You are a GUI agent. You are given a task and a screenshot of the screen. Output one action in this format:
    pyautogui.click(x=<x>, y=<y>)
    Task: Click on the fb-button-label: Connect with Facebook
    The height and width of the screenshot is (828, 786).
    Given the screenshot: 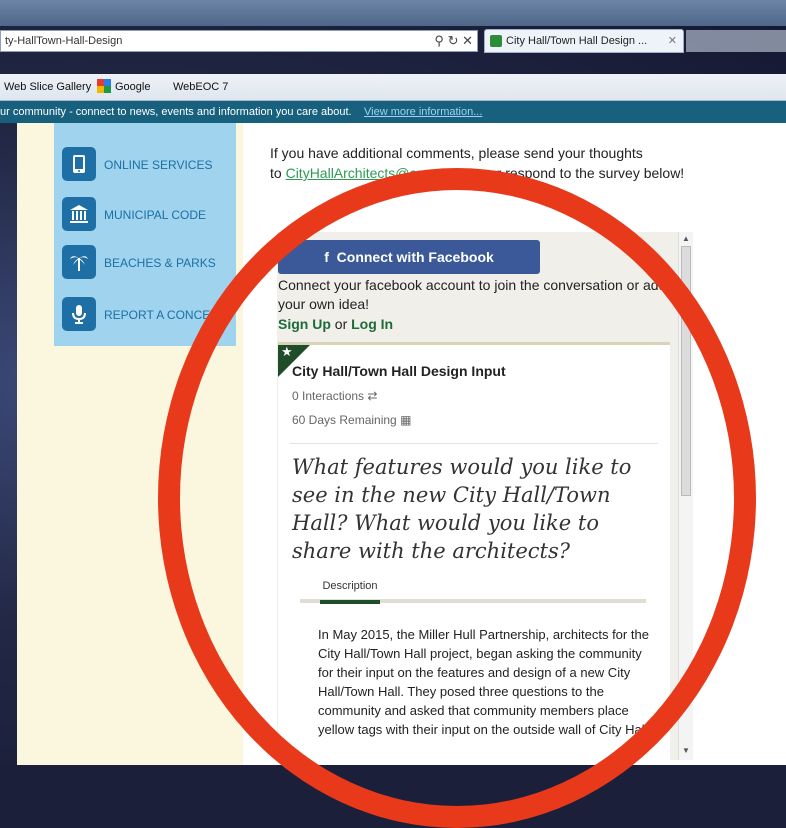 What is the action you would take?
    pyautogui.click(x=415, y=257)
    